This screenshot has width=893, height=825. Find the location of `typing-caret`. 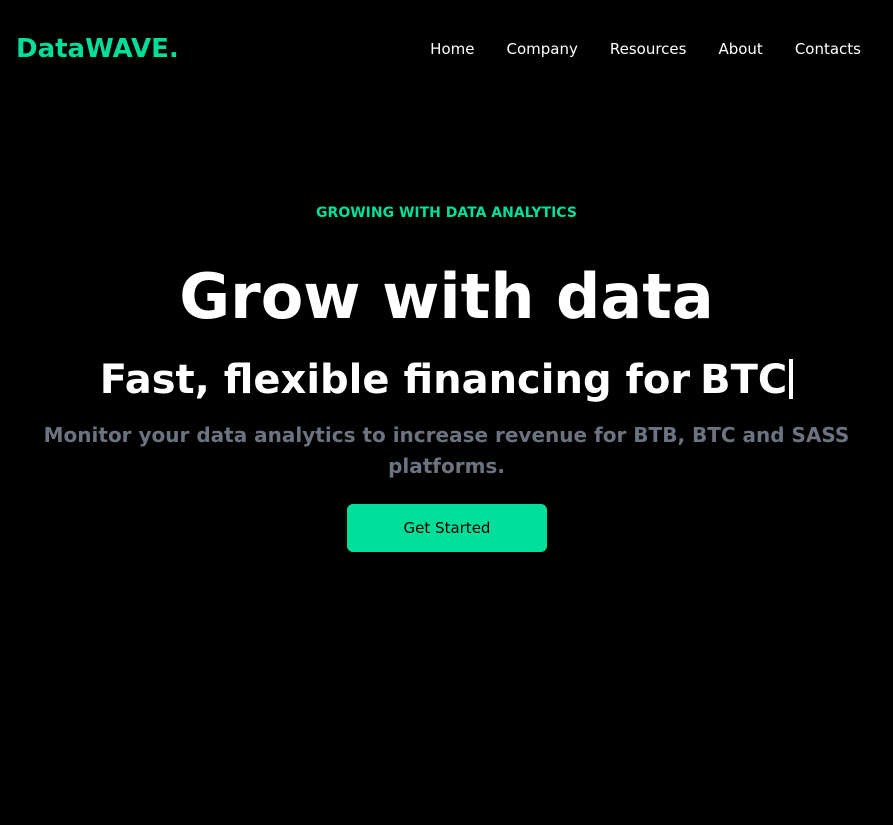

typing-caret is located at coordinates (791, 379).